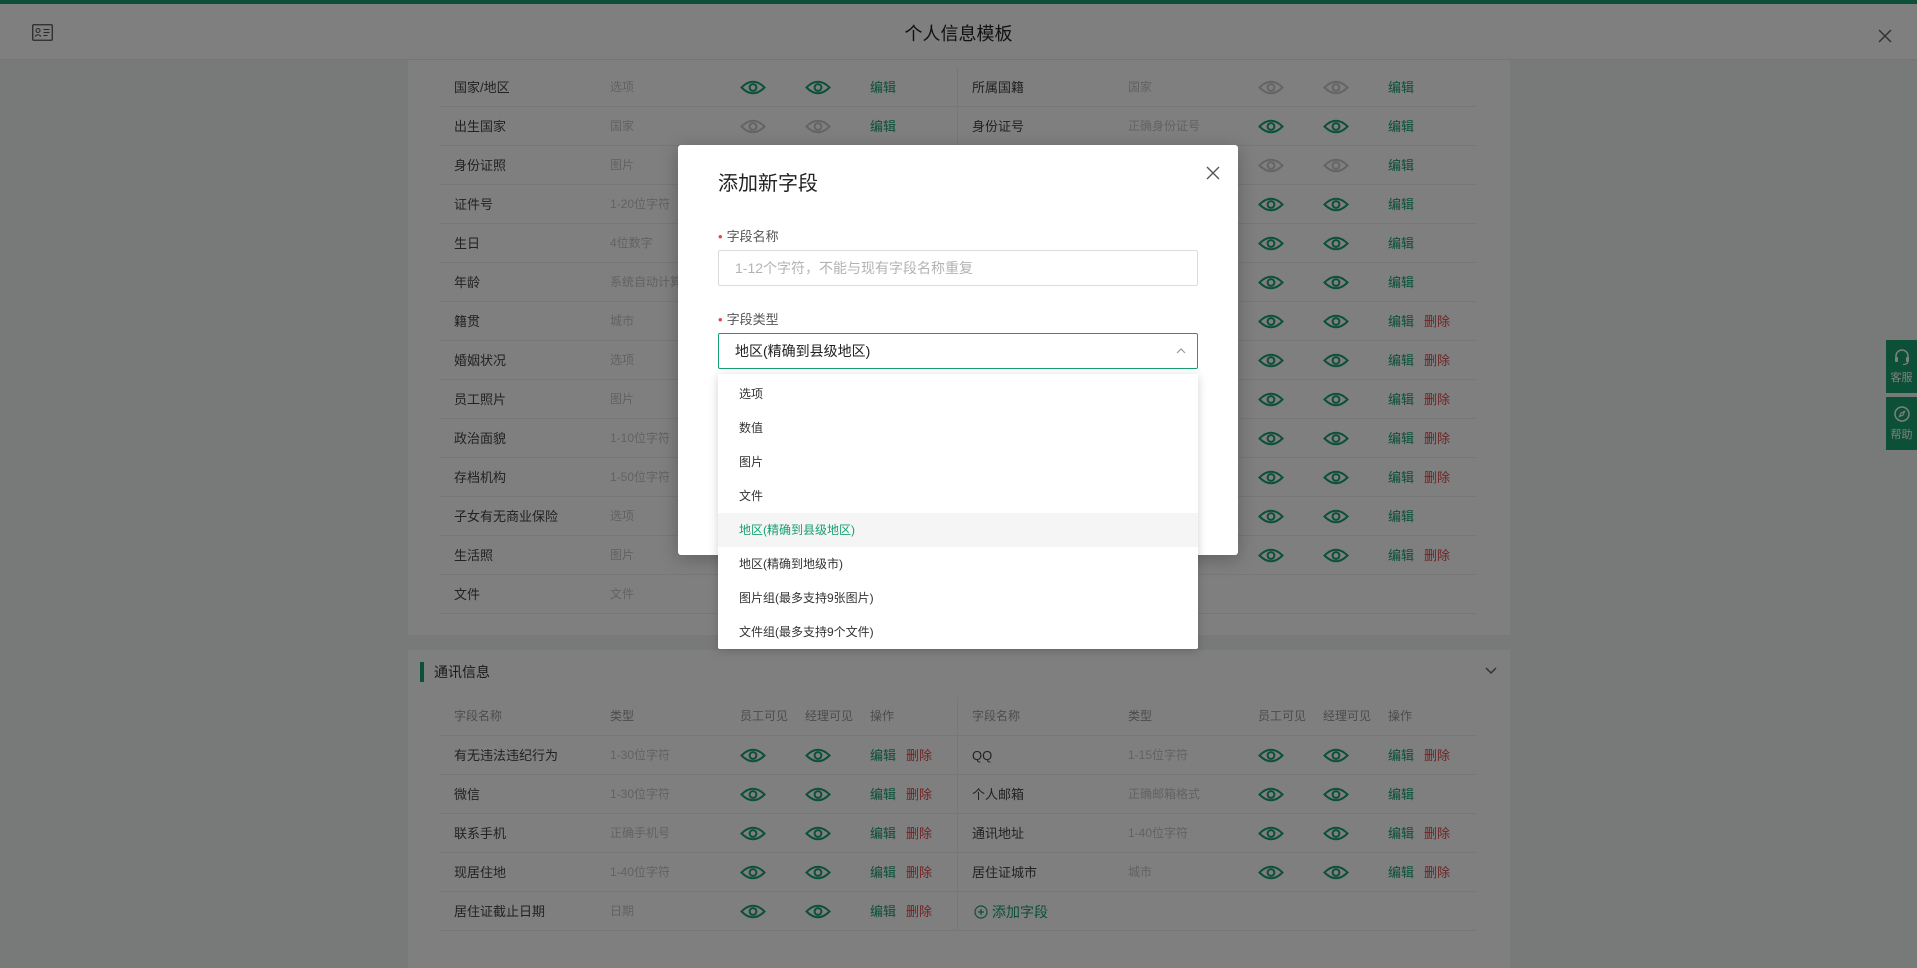 The width and height of the screenshot is (1917, 968). I want to click on dropdown-option: 图片组(最多支持9张图片), so click(958, 598).